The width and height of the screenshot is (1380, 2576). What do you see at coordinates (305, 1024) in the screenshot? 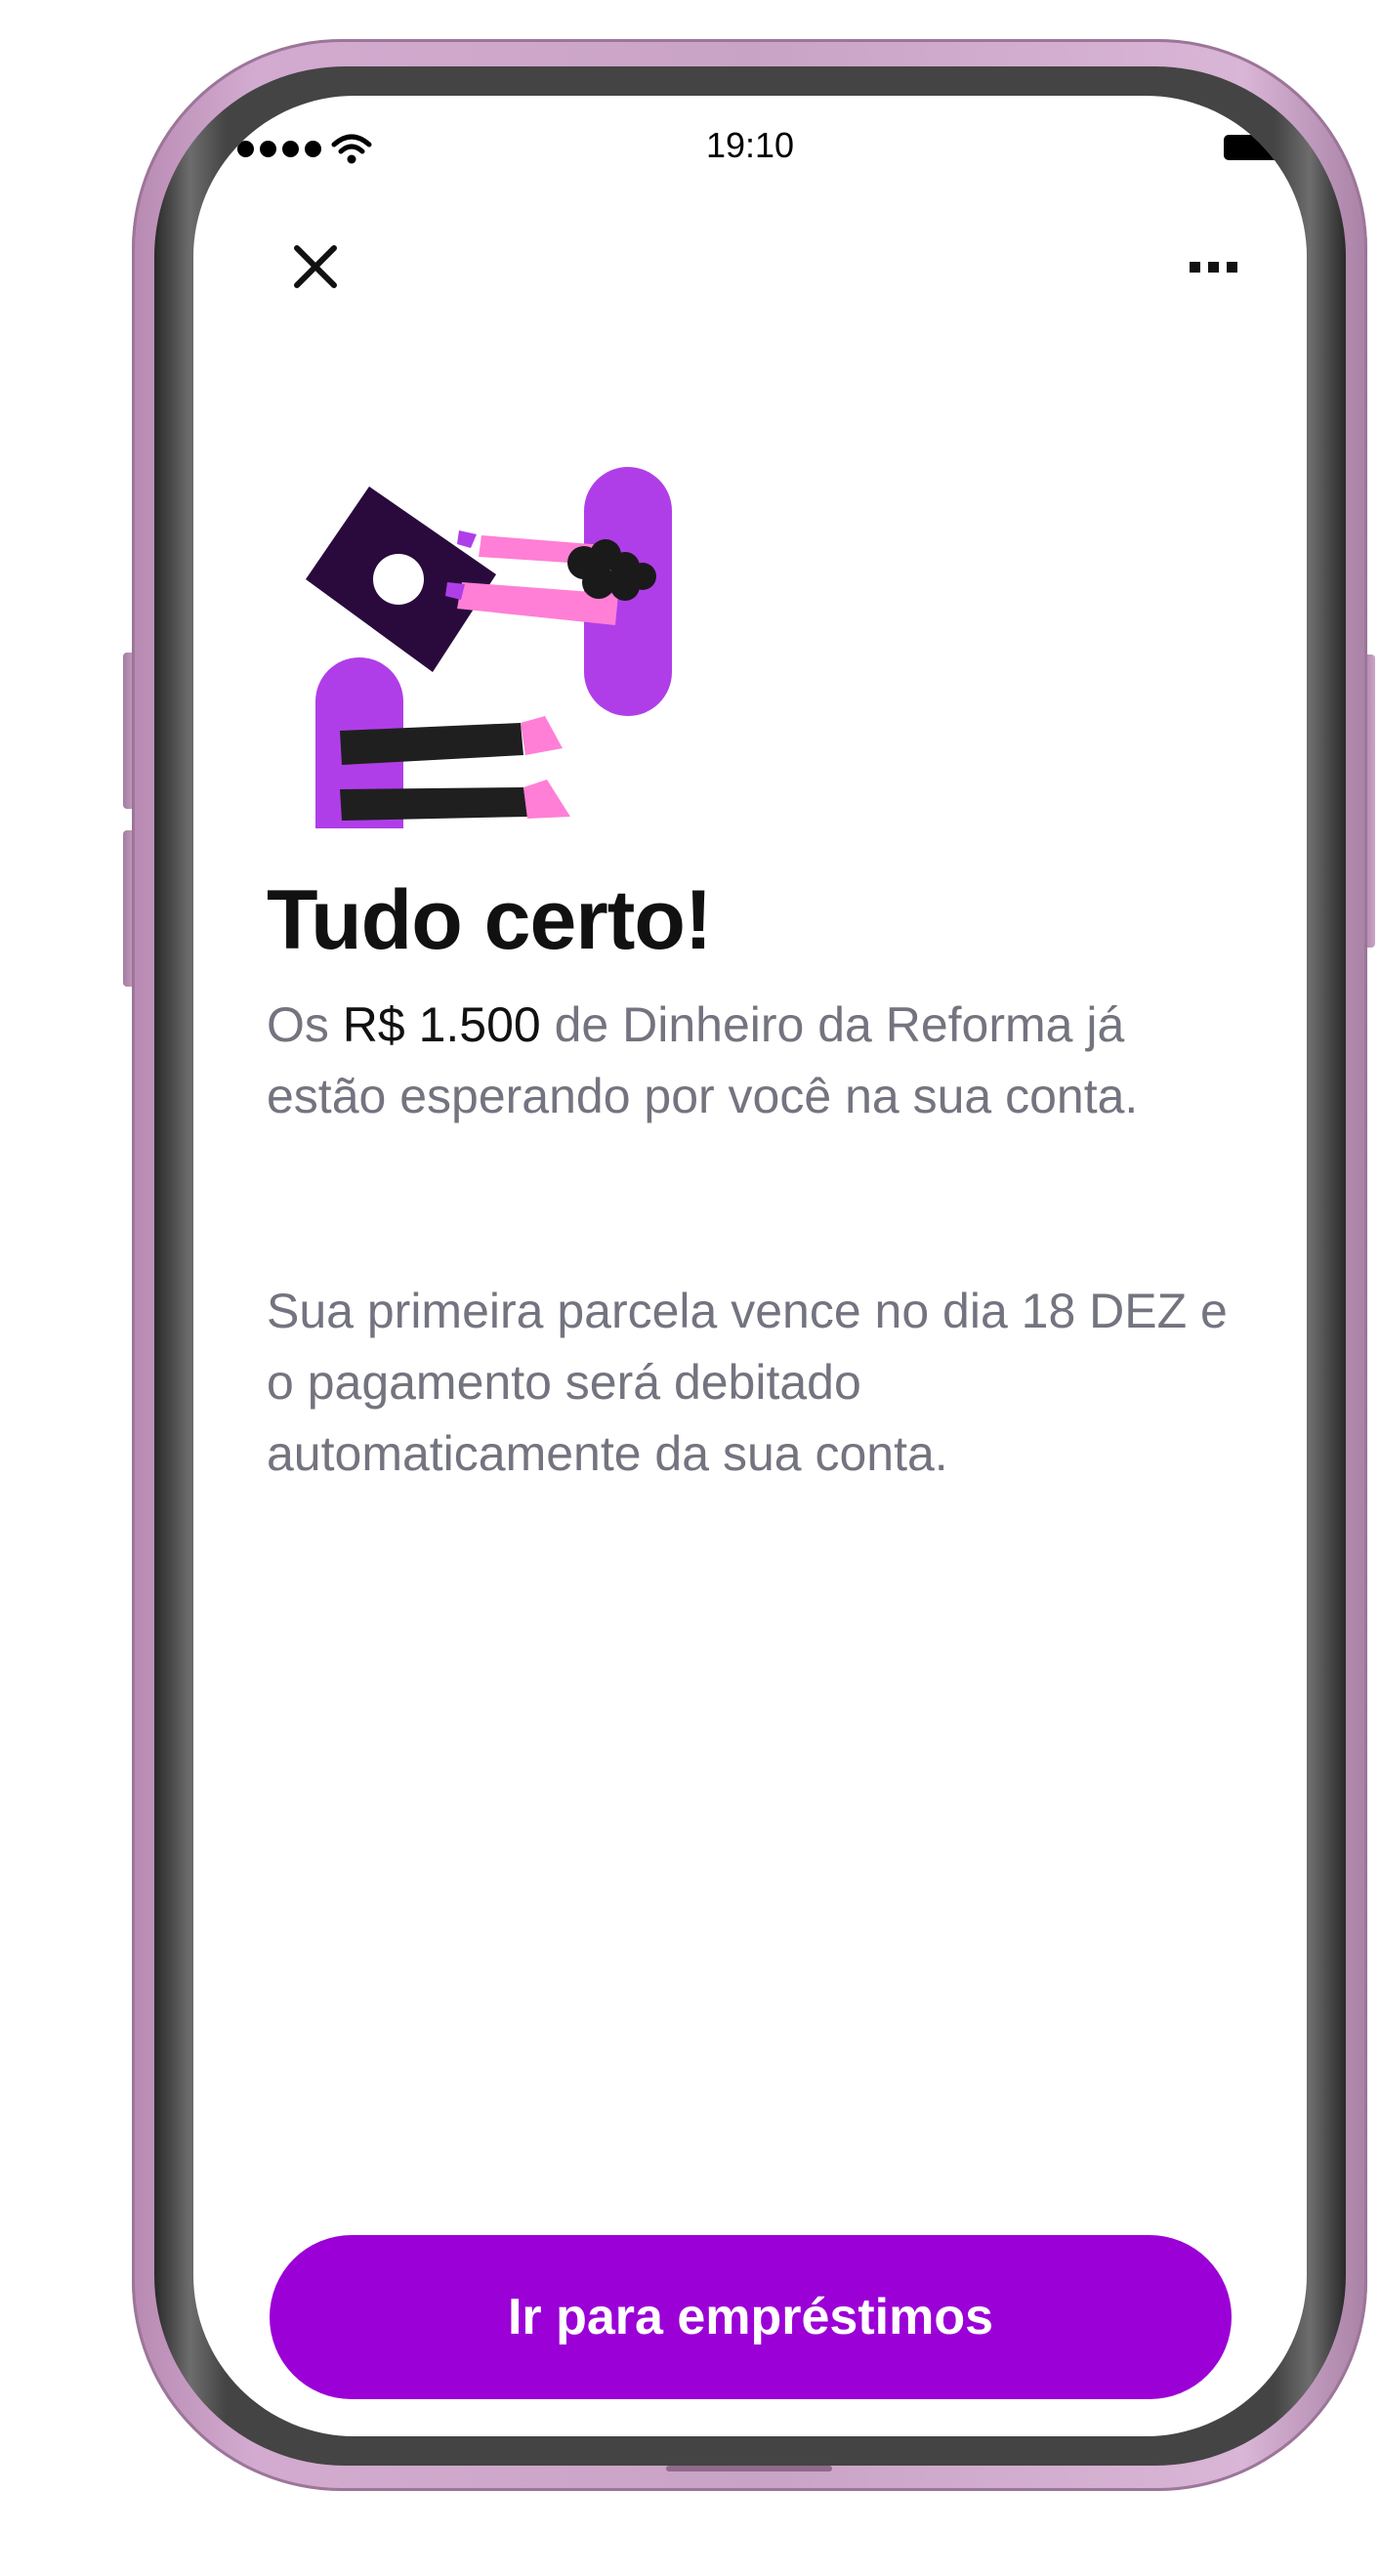
I see `message-prefix: Os` at bounding box center [305, 1024].